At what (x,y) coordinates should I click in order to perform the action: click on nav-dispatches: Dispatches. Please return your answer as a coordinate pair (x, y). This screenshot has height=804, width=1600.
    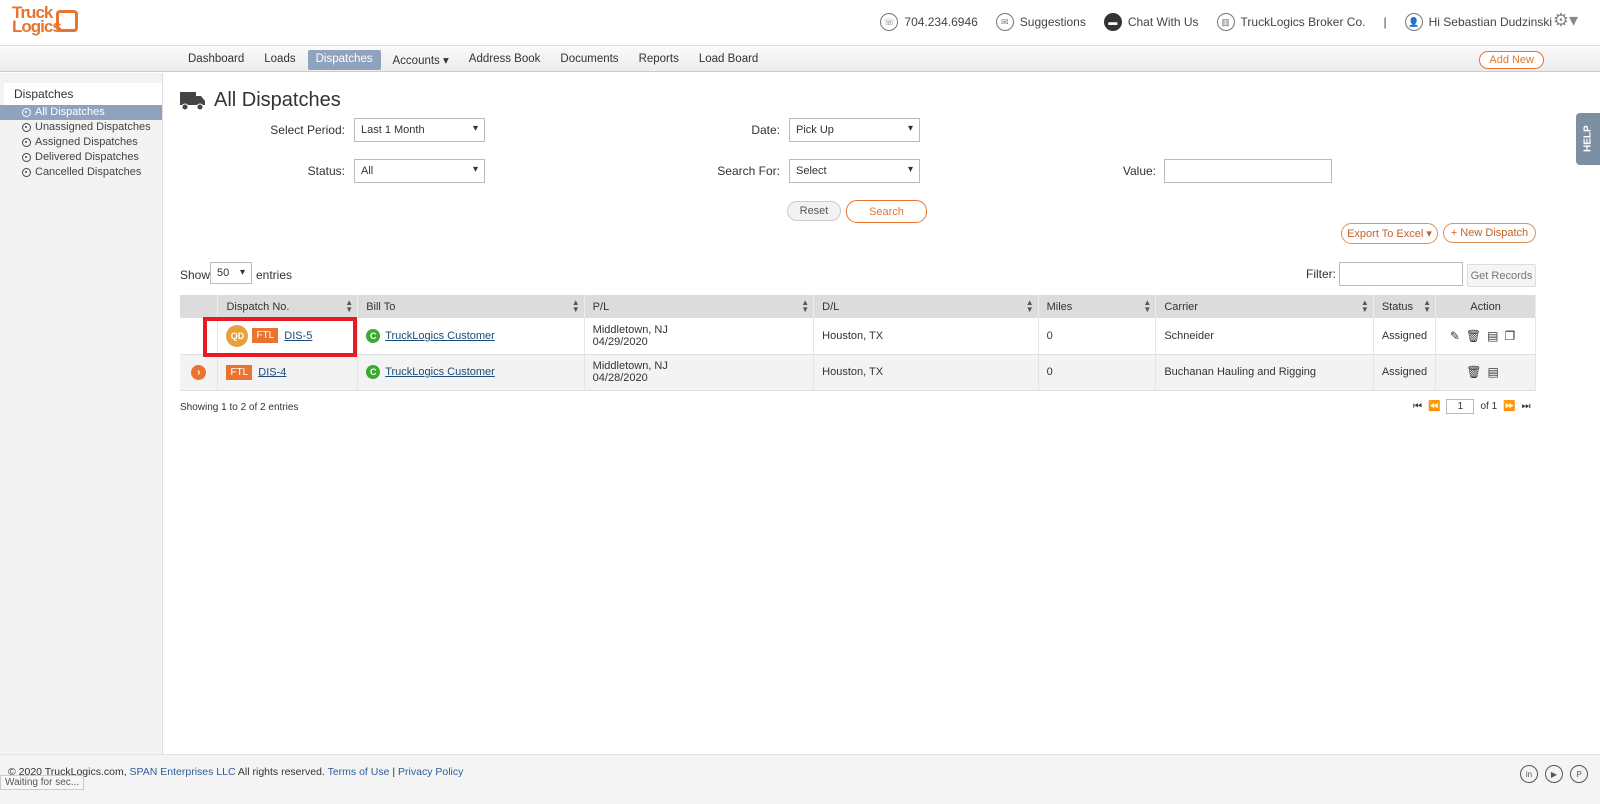
    Looking at the image, I should click on (344, 60).